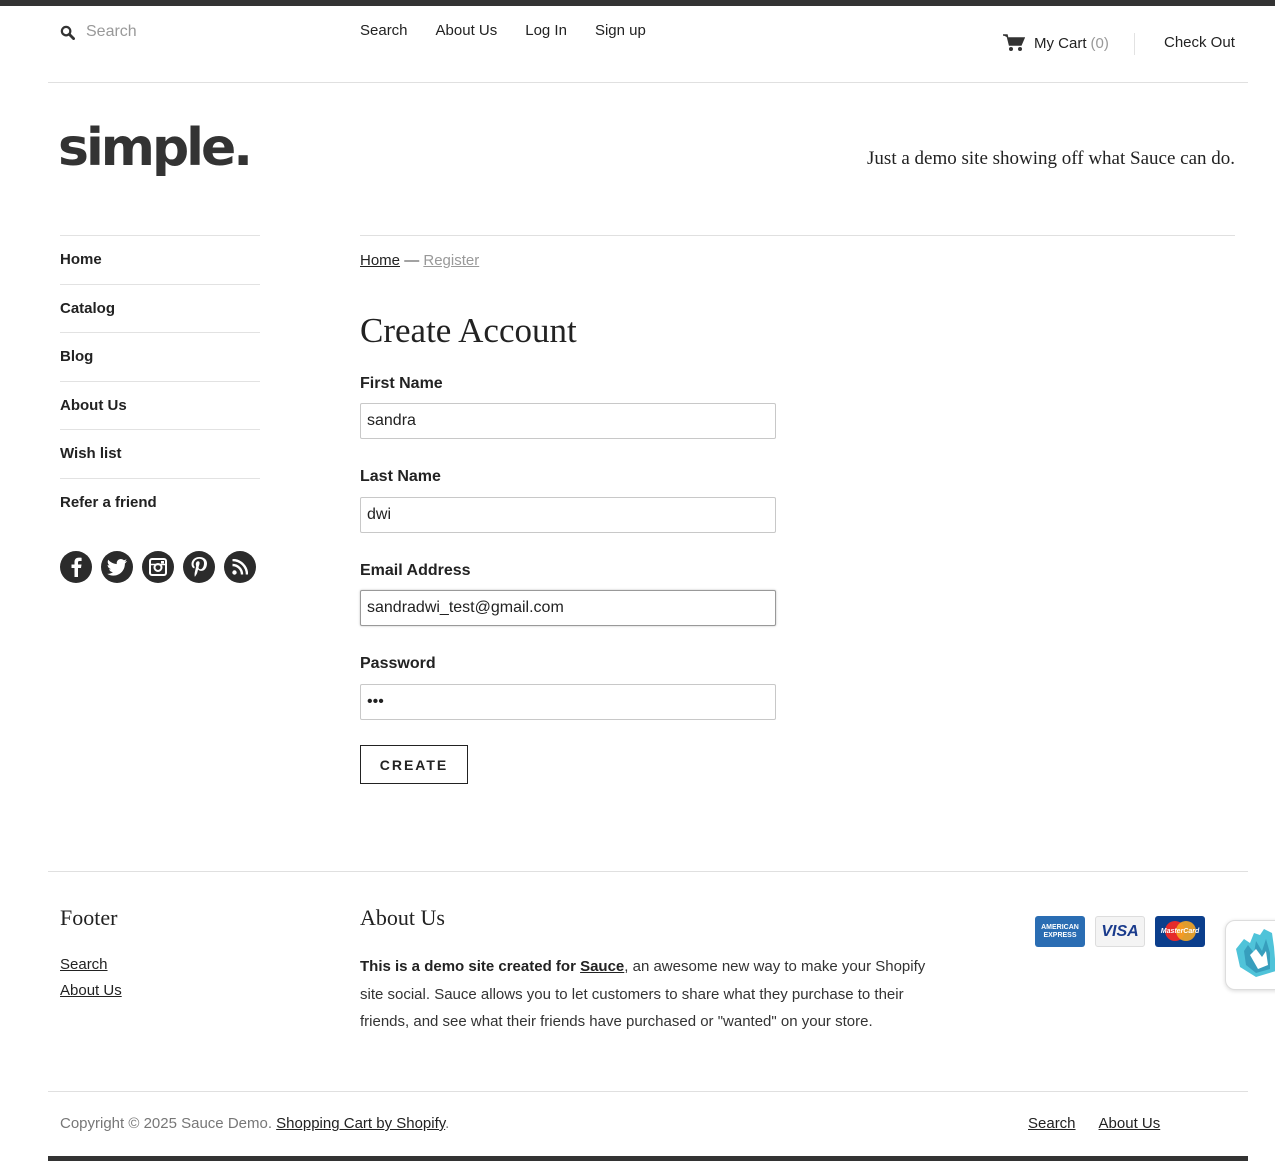 Image resolution: width=1275 pixels, height=1161 pixels. I want to click on search-icon, so click(67, 32).